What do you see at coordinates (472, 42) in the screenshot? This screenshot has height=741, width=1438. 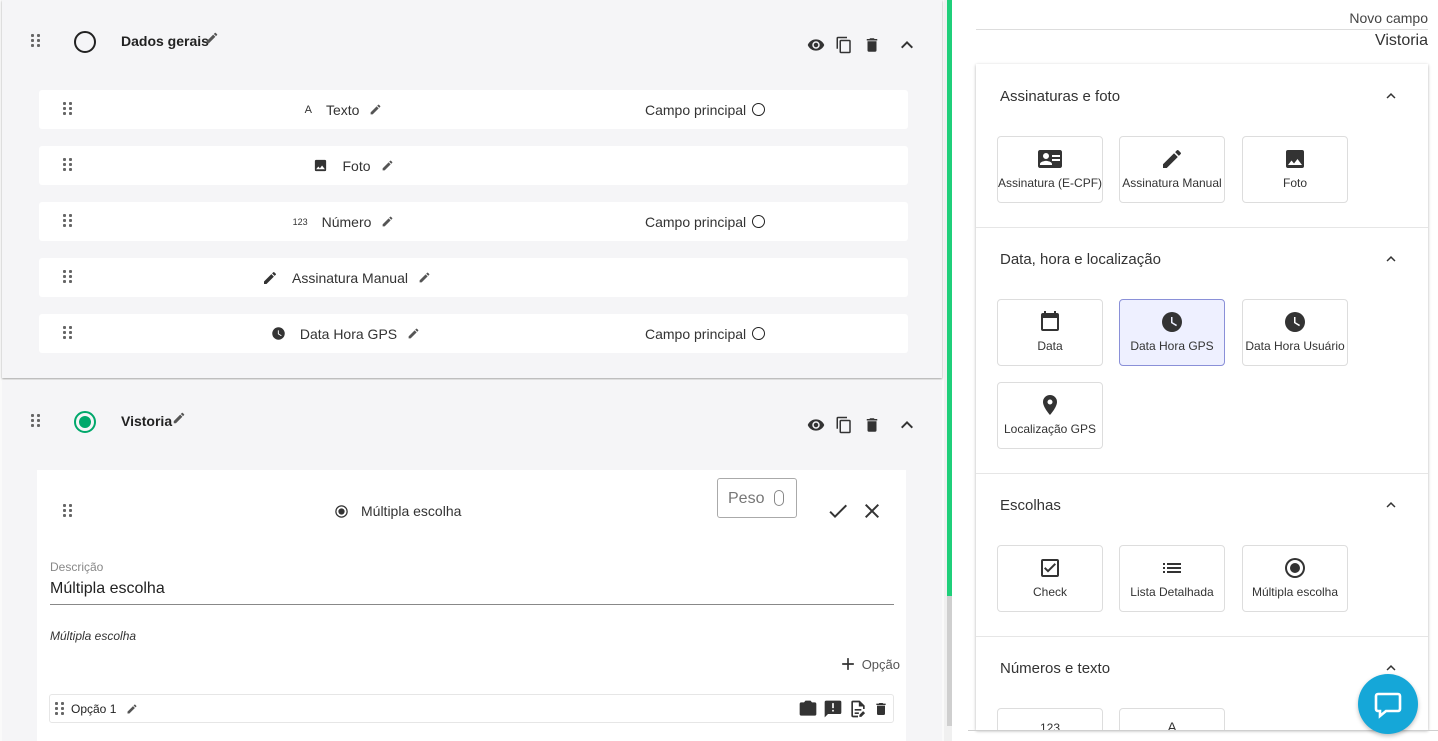 I see `section-header: Dados gerais` at bounding box center [472, 42].